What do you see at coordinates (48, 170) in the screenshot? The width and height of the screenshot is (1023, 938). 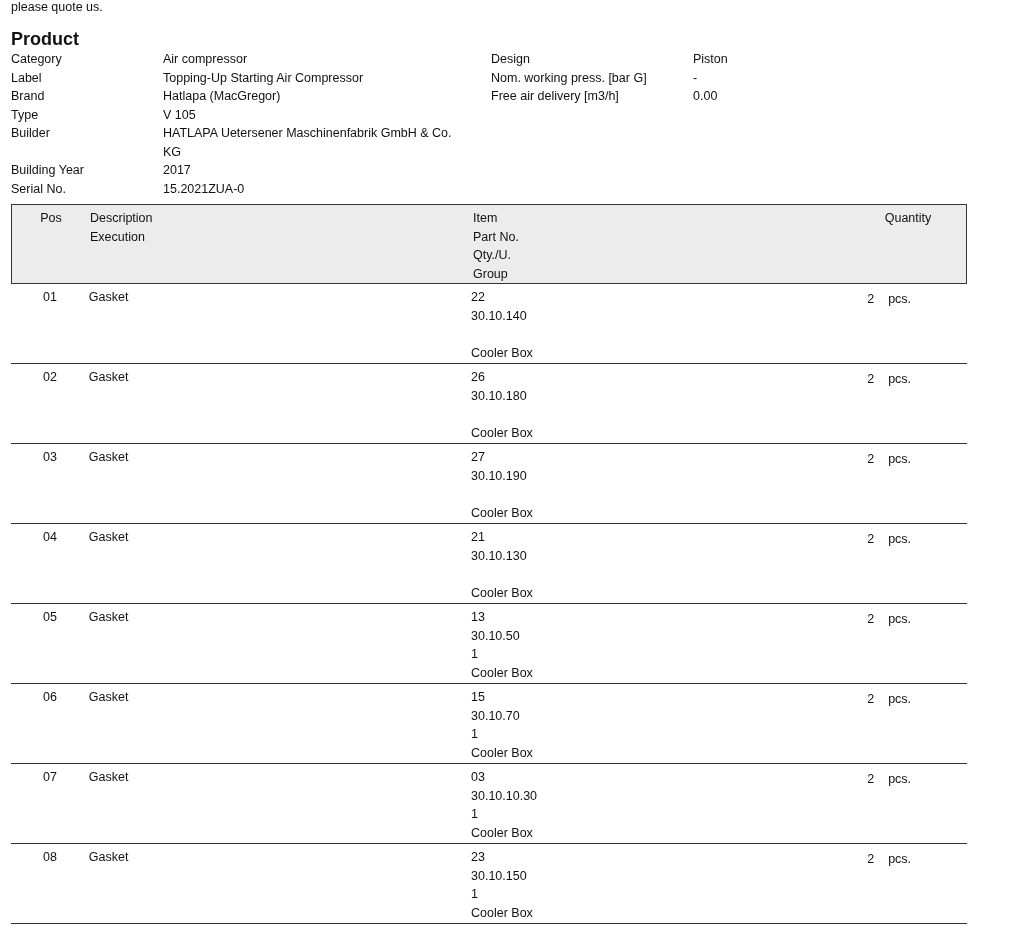 I see `property-label: Building Year` at bounding box center [48, 170].